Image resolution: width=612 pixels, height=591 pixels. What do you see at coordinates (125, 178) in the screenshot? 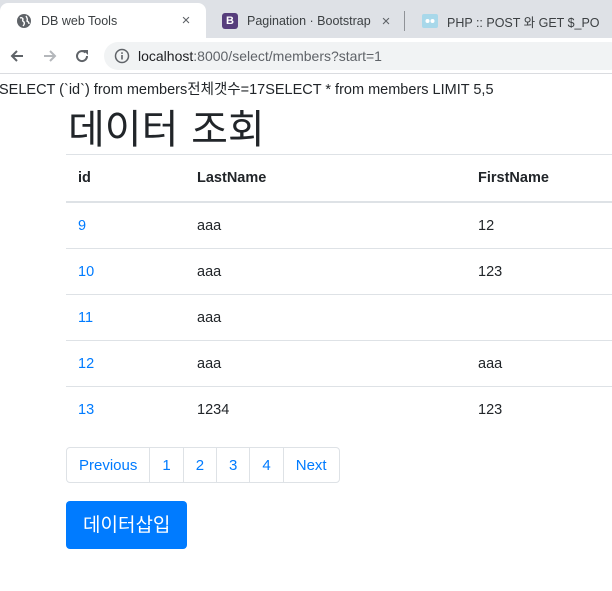
I see `header-id: id` at bounding box center [125, 178].